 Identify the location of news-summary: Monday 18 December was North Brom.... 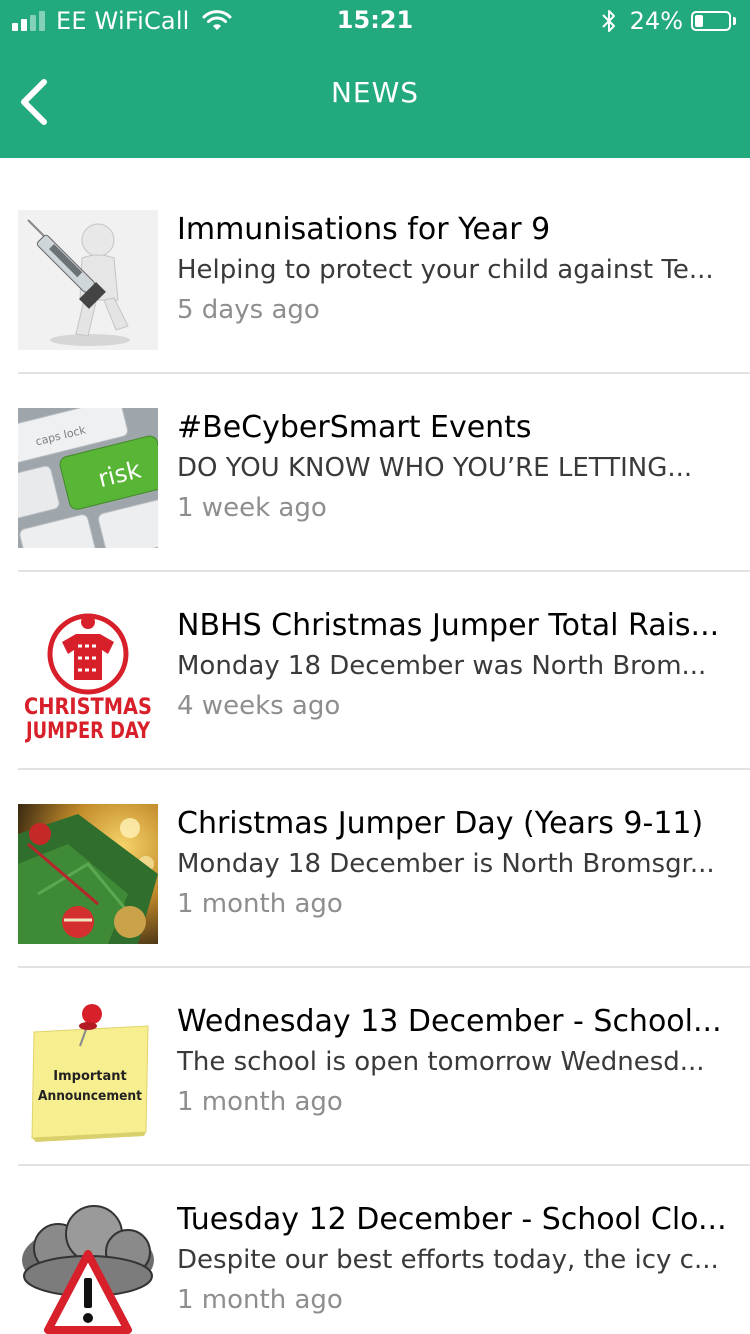
(442, 666).